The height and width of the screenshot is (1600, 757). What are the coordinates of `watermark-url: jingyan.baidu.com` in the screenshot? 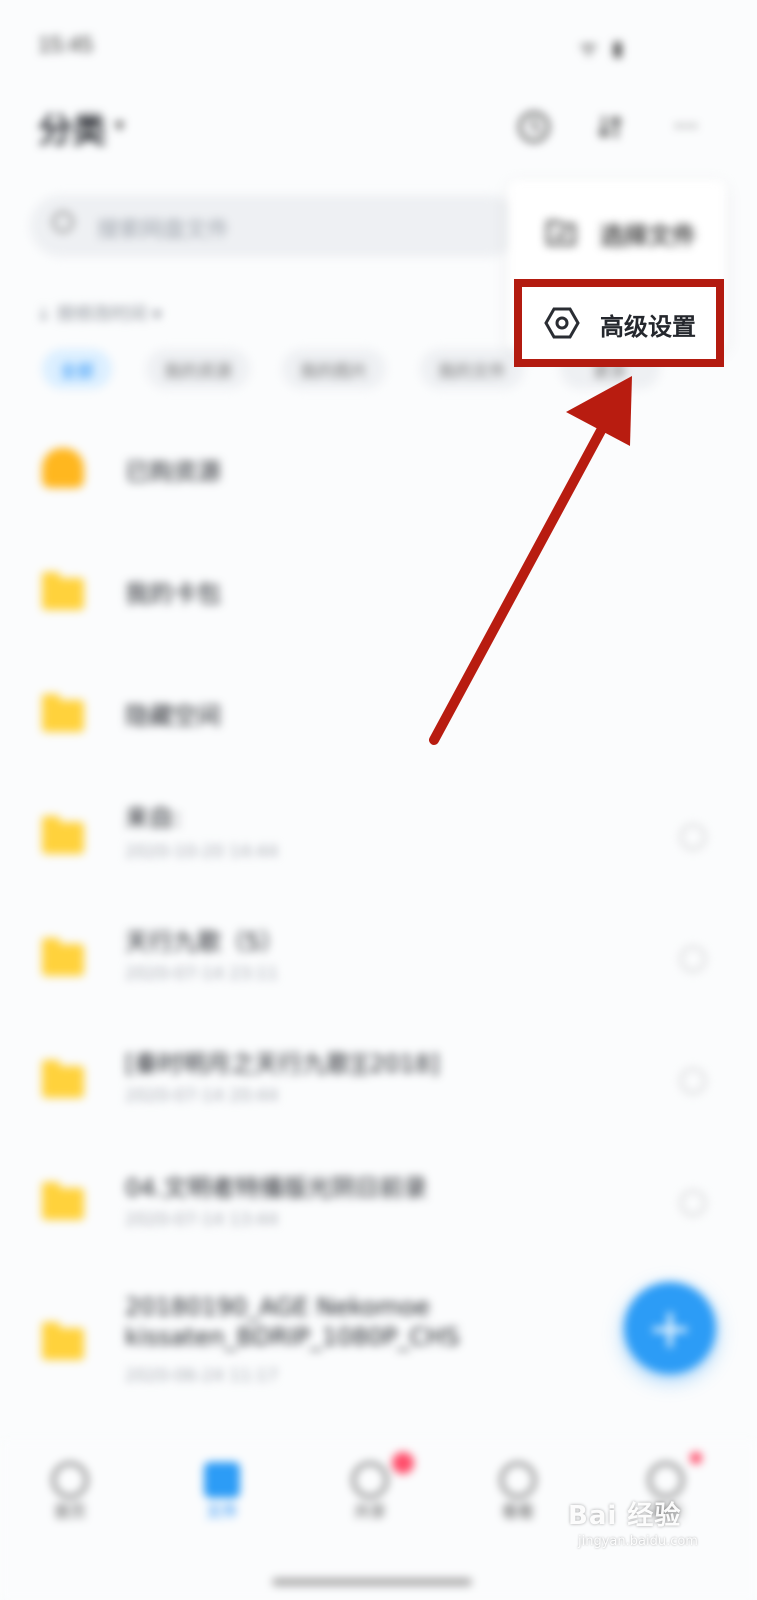 It's located at (638, 1541).